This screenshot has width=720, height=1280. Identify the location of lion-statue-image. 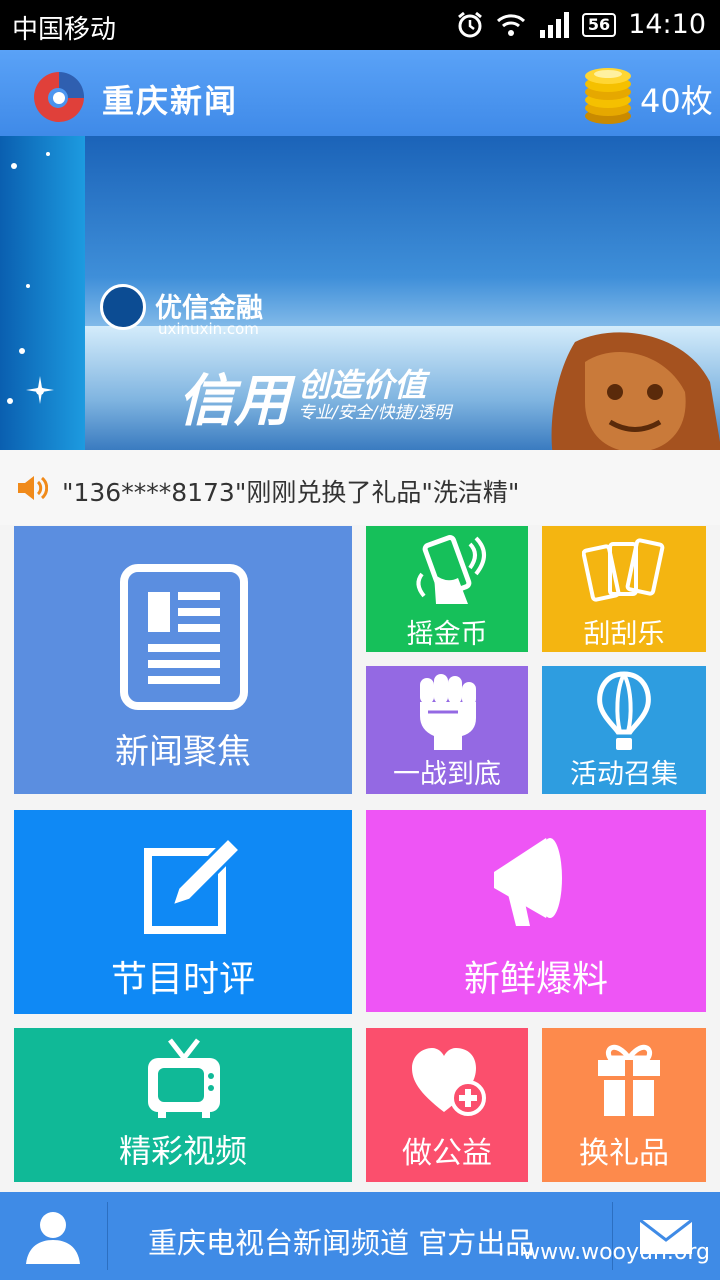
(635, 391).